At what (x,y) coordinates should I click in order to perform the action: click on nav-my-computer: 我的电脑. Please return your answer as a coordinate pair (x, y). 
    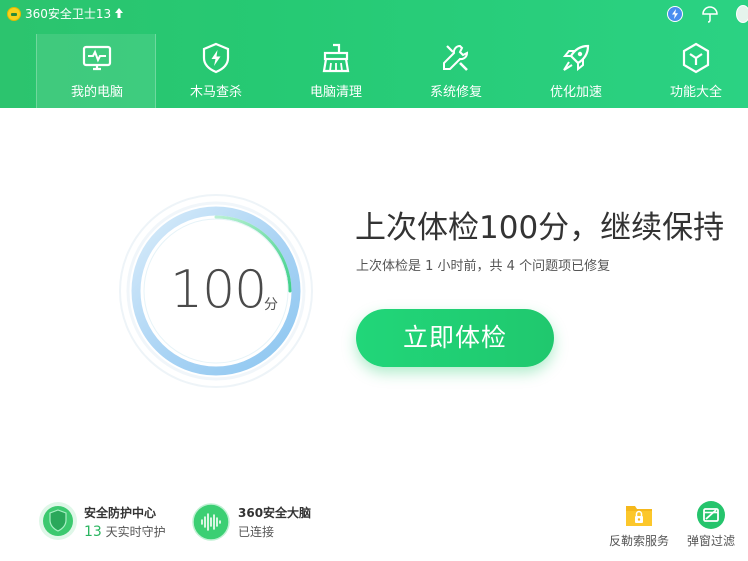
    Looking at the image, I should click on (96, 71).